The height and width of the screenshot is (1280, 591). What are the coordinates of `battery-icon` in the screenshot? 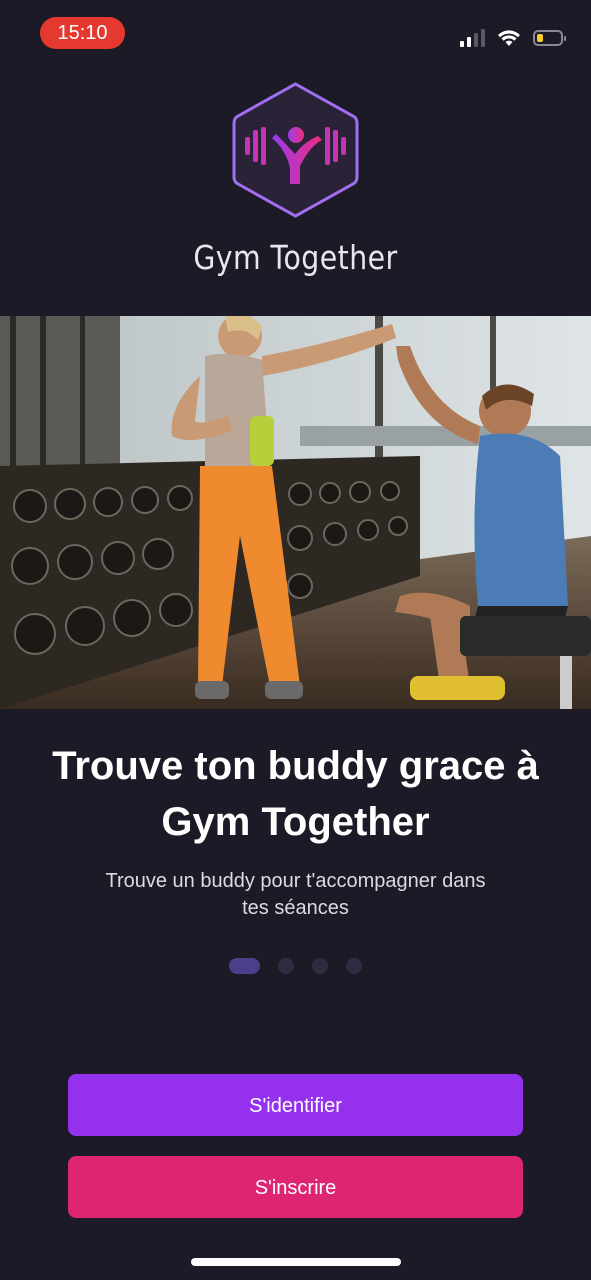 It's located at (549, 38).